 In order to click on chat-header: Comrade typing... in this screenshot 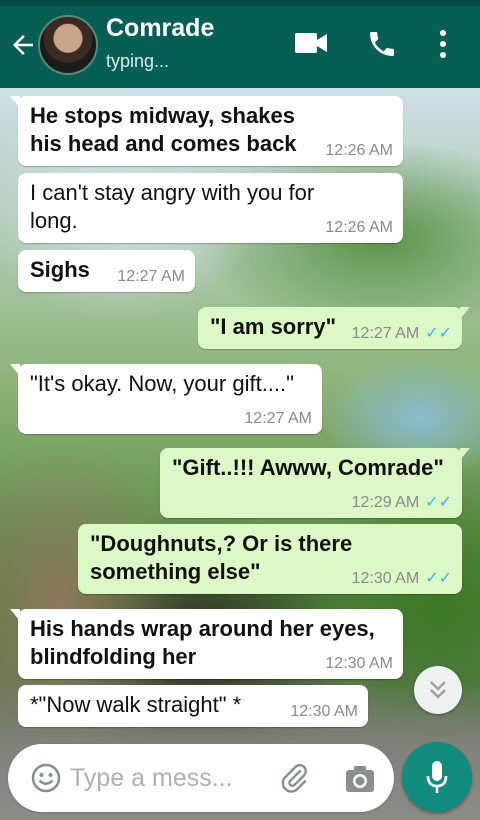, I will do `click(240, 44)`.